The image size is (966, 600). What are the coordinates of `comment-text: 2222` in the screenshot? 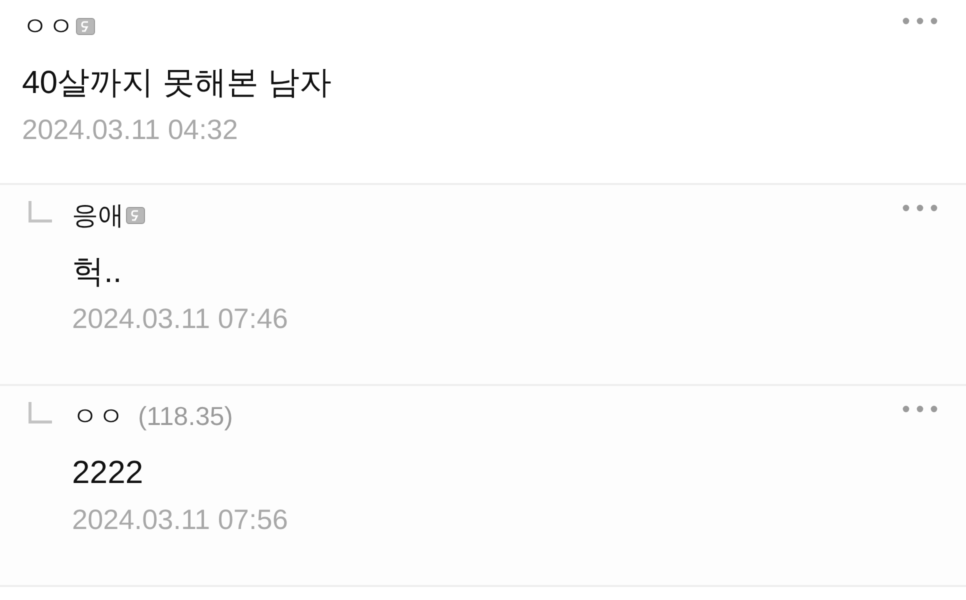 It's located at (108, 472).